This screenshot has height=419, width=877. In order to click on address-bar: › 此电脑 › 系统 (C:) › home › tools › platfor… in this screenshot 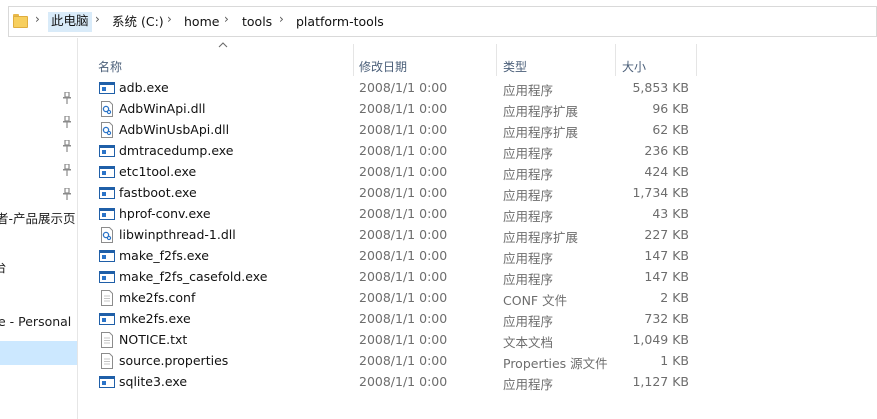, I will do `click(442, 21)`.